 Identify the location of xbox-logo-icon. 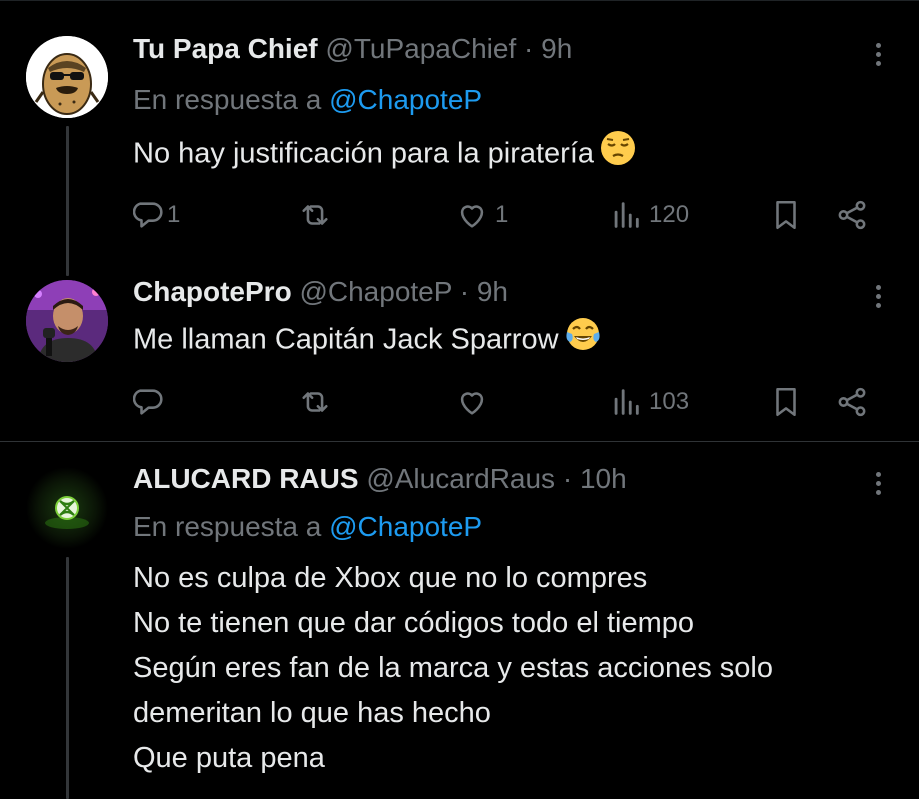
(67, 508).